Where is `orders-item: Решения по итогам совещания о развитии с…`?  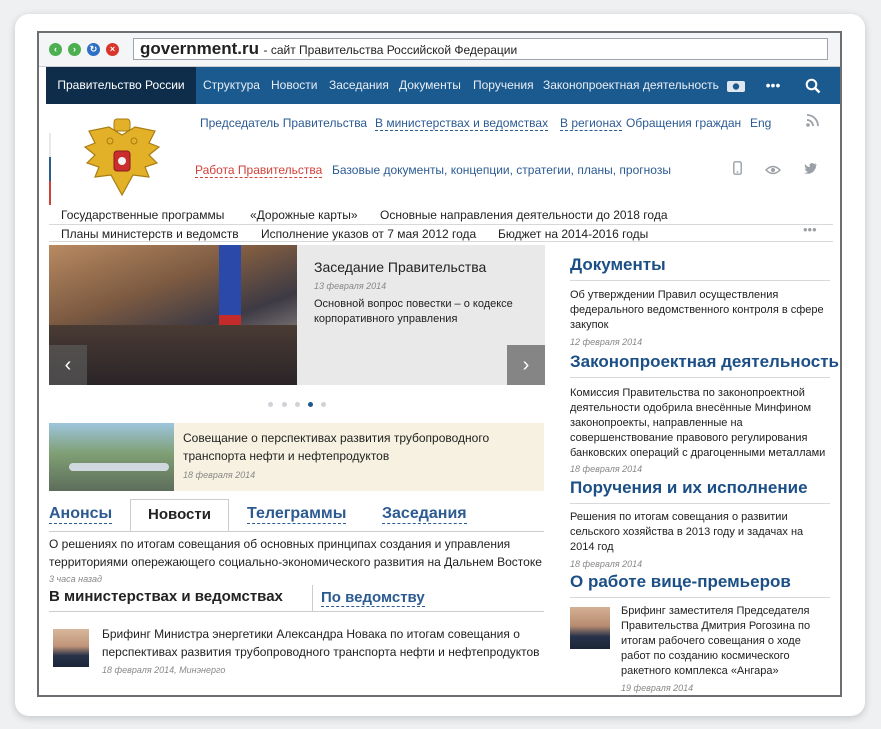 orders-item: Решения по итогам совещания о развитии с… is located at coordinates (700, 532).